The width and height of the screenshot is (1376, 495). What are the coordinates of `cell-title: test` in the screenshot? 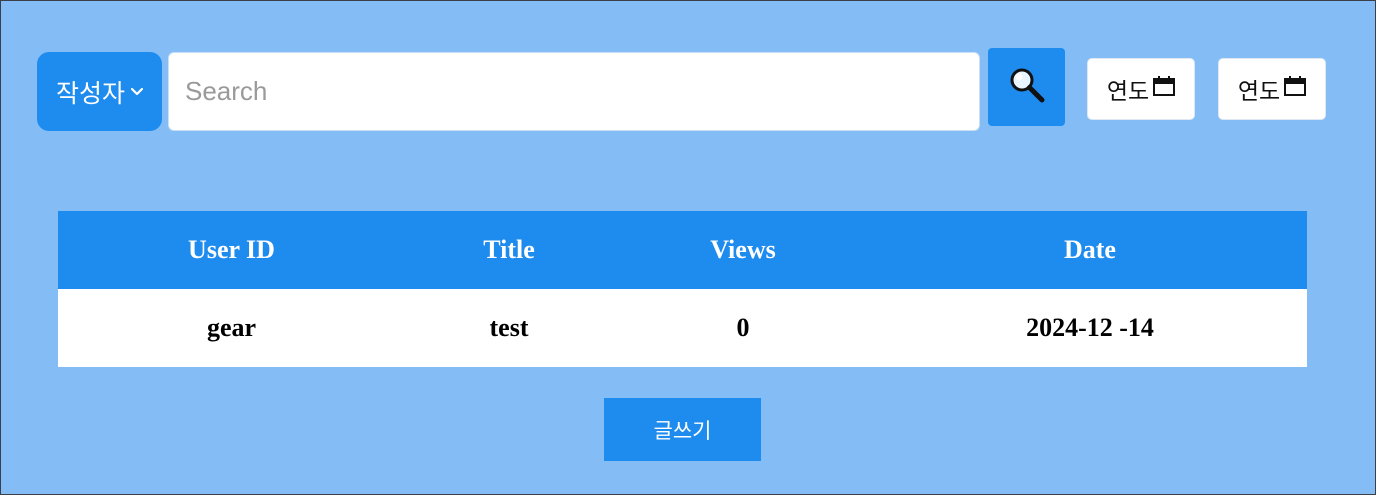 It's located at (509, 328).